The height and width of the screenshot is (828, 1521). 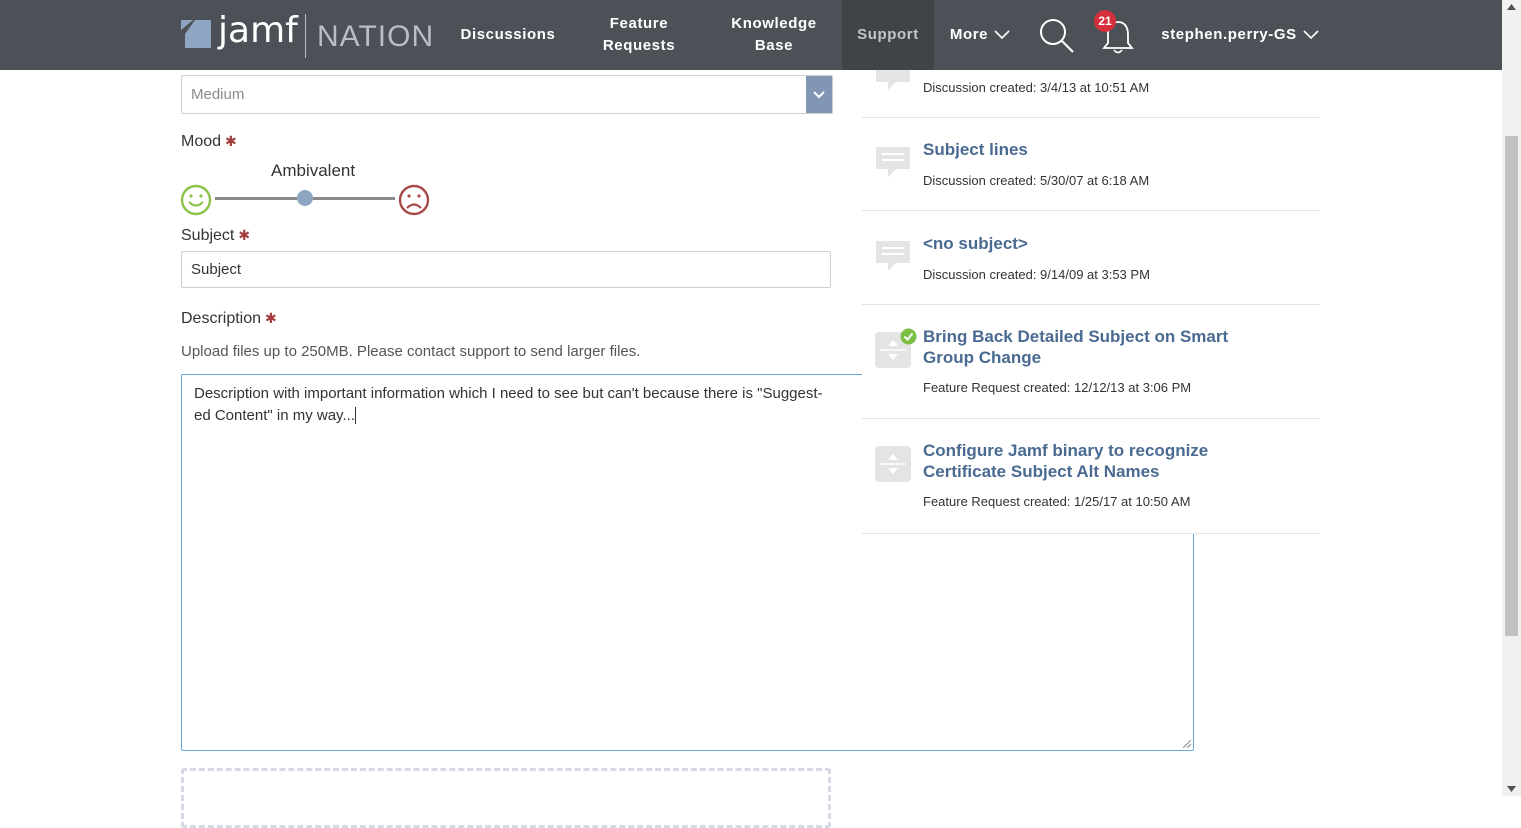 I want to click on check-badge-icon, so click(x=908, y=336).